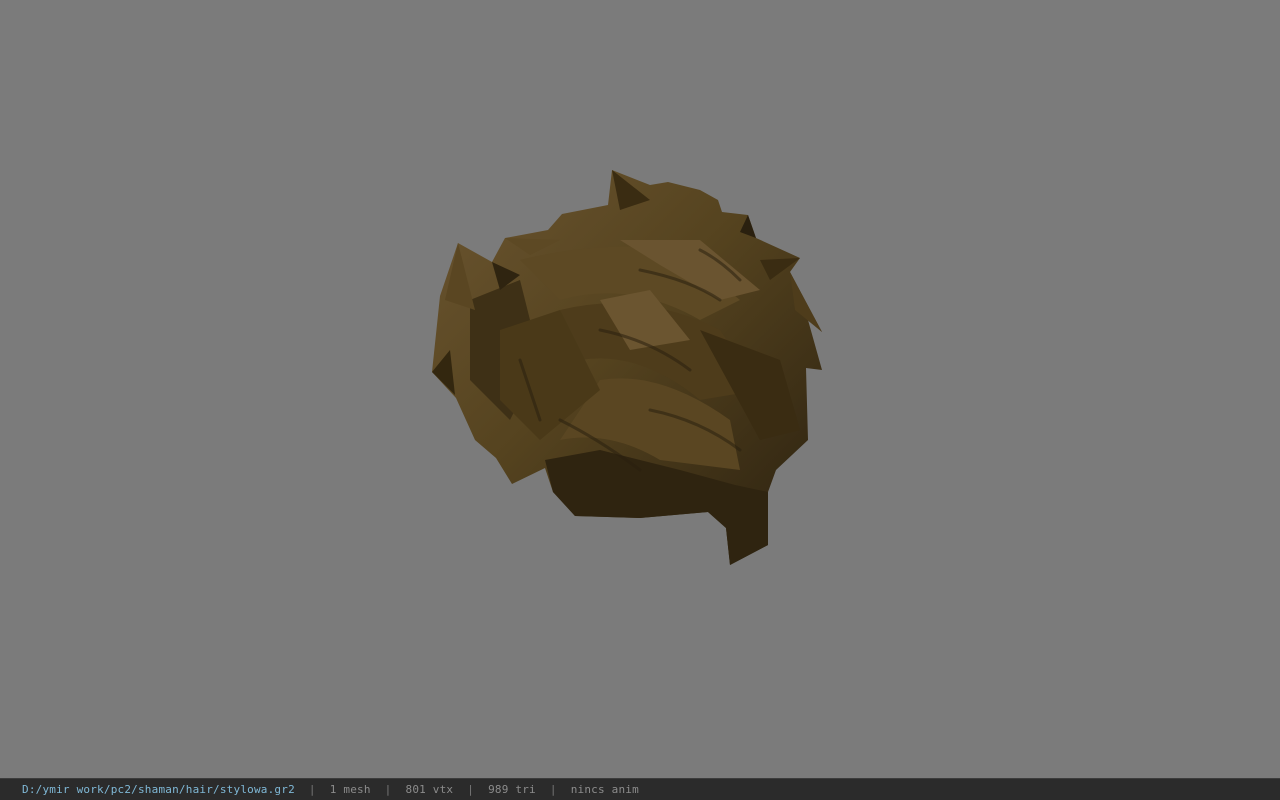 This screenshot has width=1280, height=800. Describe the element at coordinates (512, 789) in the screenshot. I see `triangle-count-label: 989 tri` at that location.